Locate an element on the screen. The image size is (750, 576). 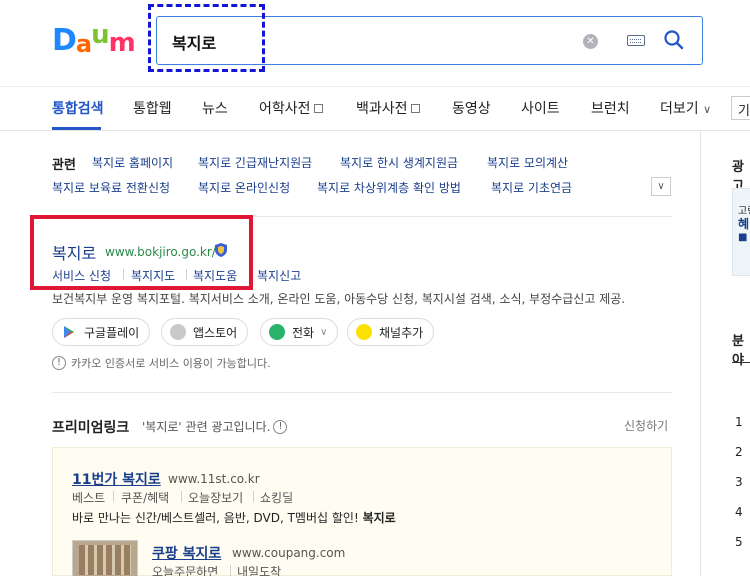
tab-site: 사이트 is located at coordinates (540, 108).